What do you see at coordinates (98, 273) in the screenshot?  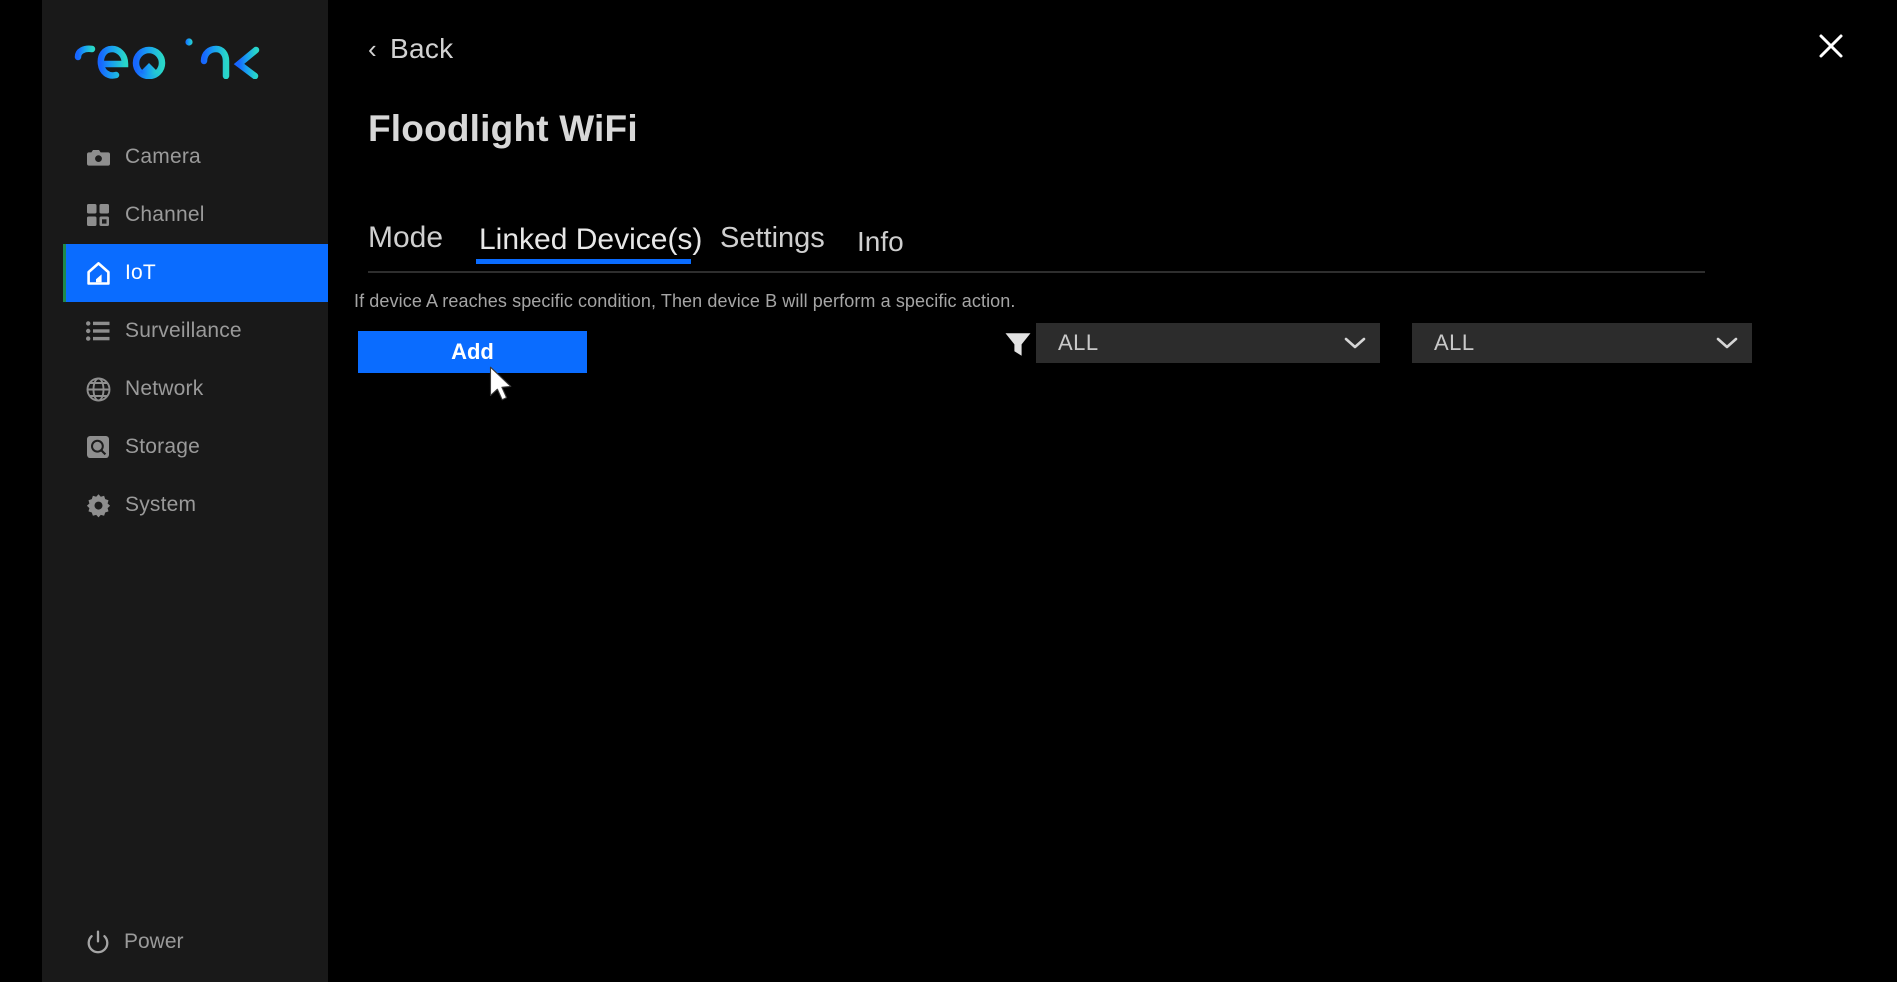 I see `home-icon` at bounding box center [98, 273].